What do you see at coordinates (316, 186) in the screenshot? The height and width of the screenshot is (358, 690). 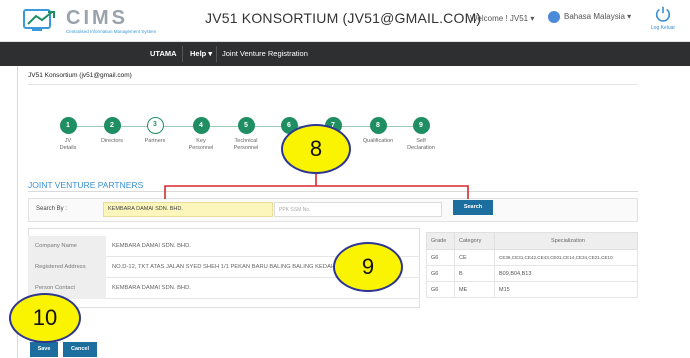 I see `annotation-bracket` at bounding box center [316, 186].